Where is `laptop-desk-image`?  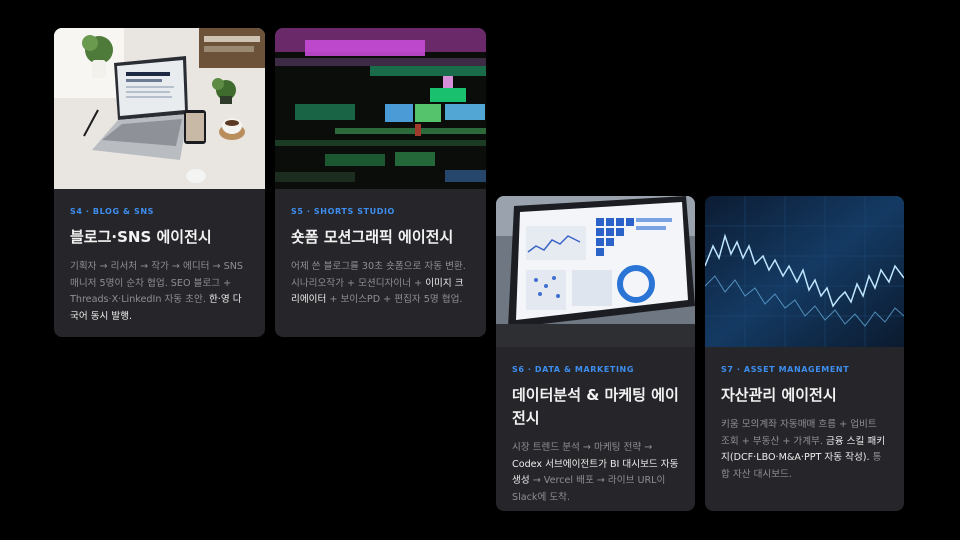 laptop-desk-image is located at coordinates (159, 108).